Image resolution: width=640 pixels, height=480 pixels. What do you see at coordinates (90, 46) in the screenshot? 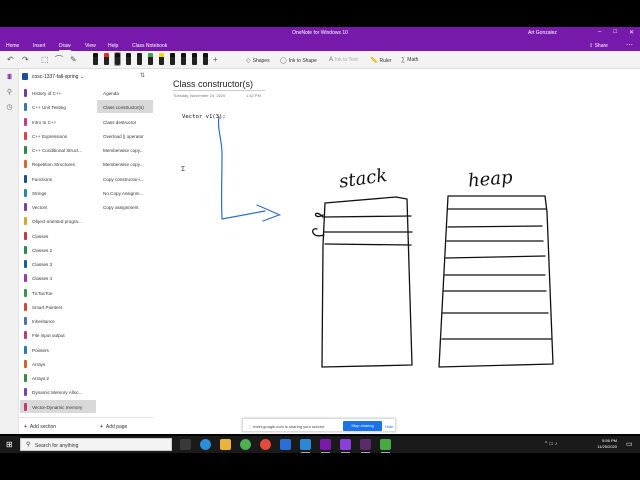
I see `tab-view: View` at bounding box center [90, 46].